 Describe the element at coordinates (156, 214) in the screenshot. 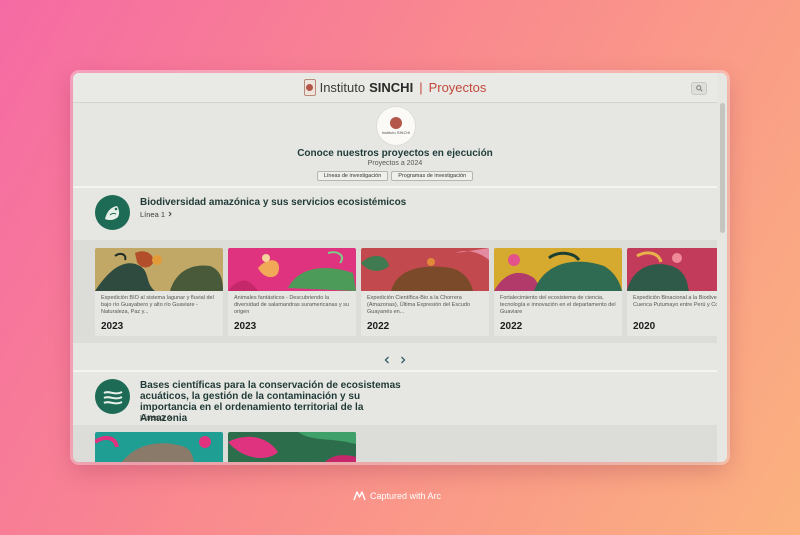

I see `line-1-link: Línea 1` at that location.